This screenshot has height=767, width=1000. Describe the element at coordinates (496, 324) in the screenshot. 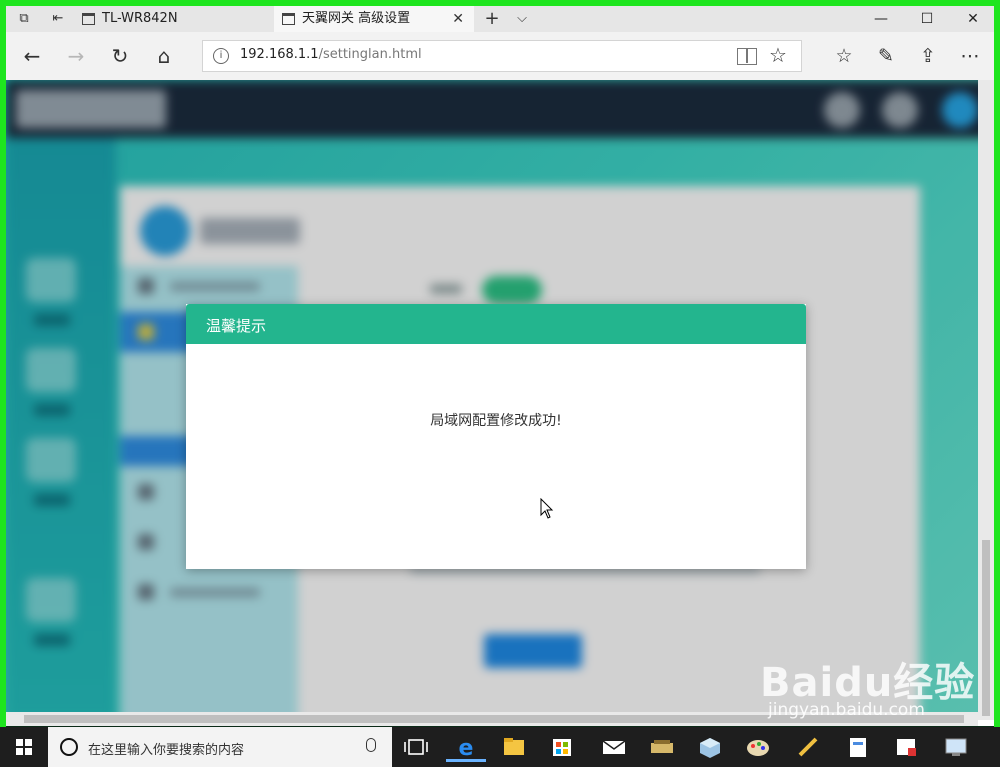

I see `dialog-header: 温馨提示` at that location.